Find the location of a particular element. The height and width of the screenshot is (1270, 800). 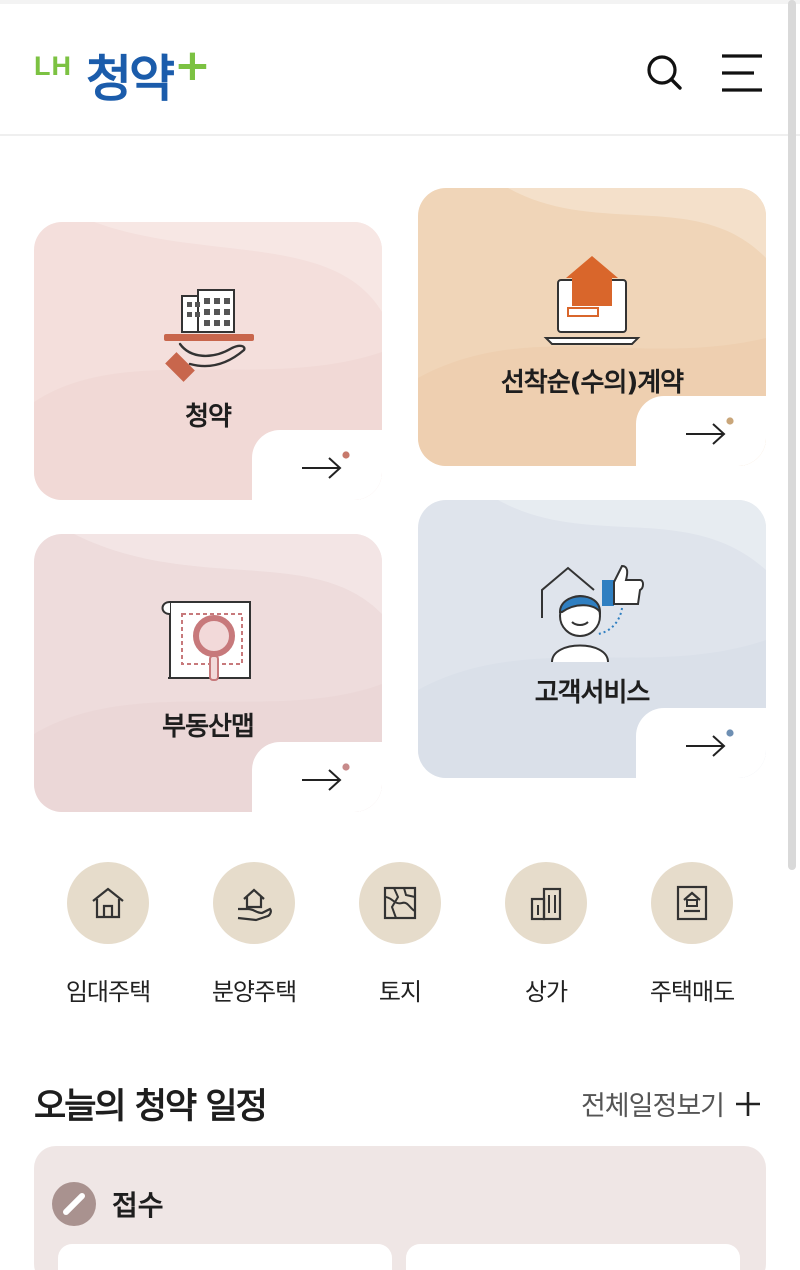

category-rental-housing: 임대주택 is located at coordinates (108, 934).